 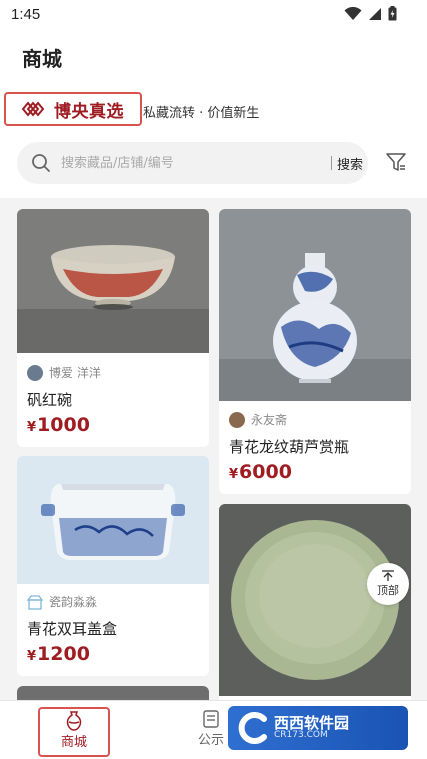 What do you see at coordinates (396, 162) in the screenshot?
I see `filter-icon` at bounding box center [396, 162].